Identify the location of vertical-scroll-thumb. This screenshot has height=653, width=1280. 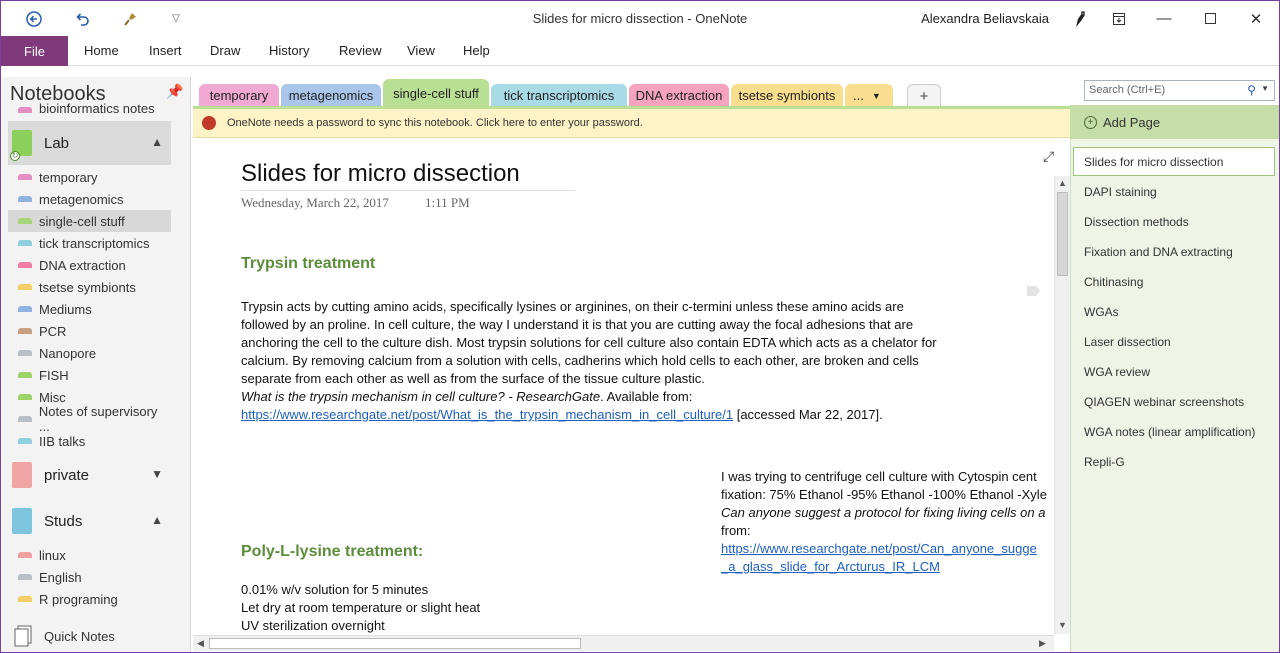
(1062, 234).